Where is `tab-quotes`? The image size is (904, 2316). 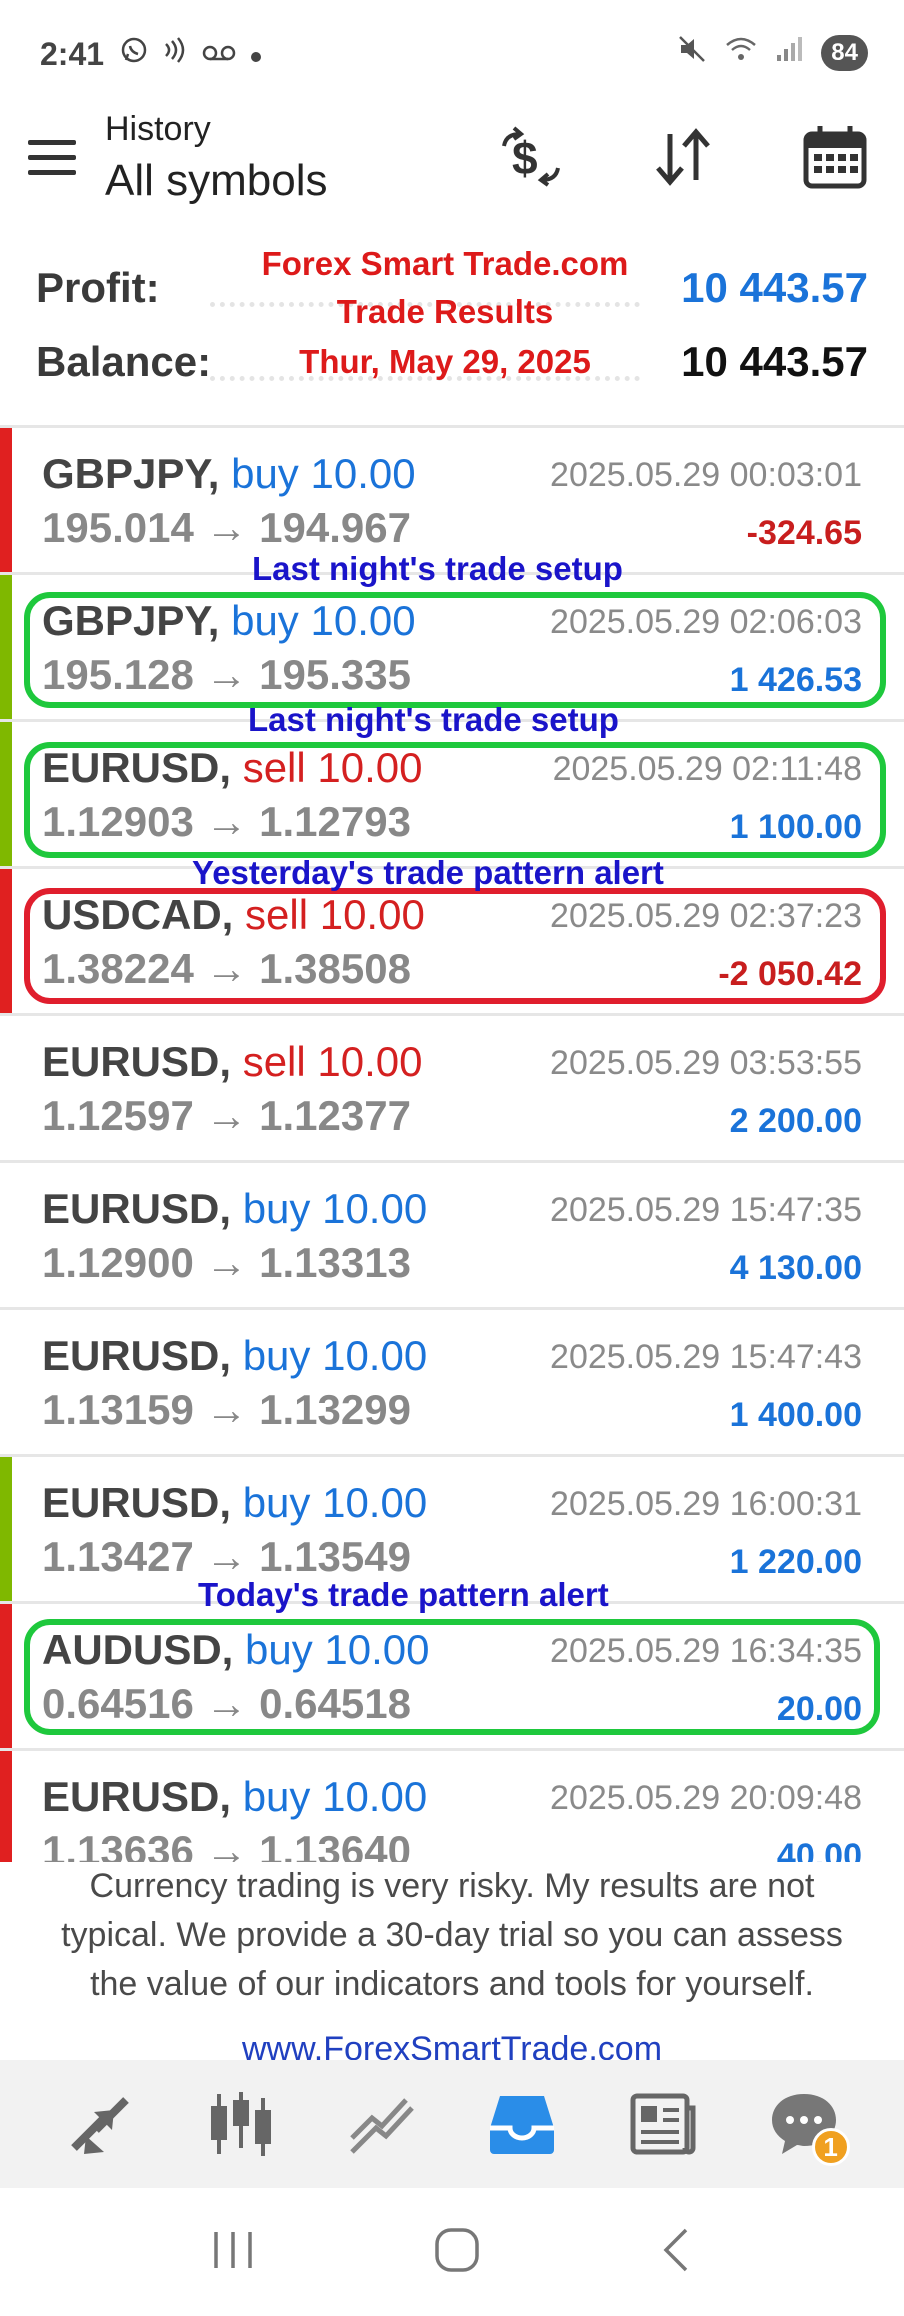
tab-quotes is located at coordinates (100, 2124).